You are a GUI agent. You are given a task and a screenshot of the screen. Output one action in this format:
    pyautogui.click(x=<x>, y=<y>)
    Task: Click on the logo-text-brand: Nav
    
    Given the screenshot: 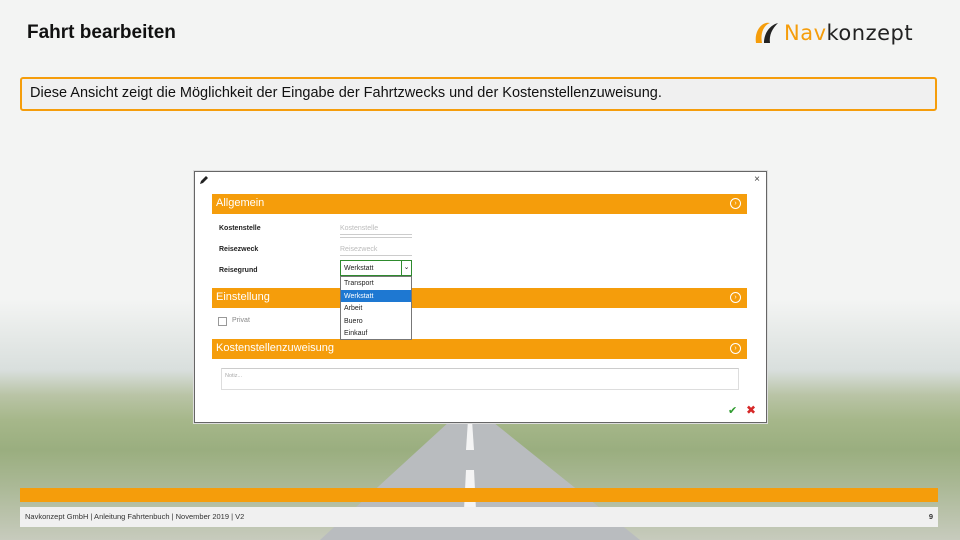 What is the action you would take?
    pyautogui.click(x=805, y=33)
    